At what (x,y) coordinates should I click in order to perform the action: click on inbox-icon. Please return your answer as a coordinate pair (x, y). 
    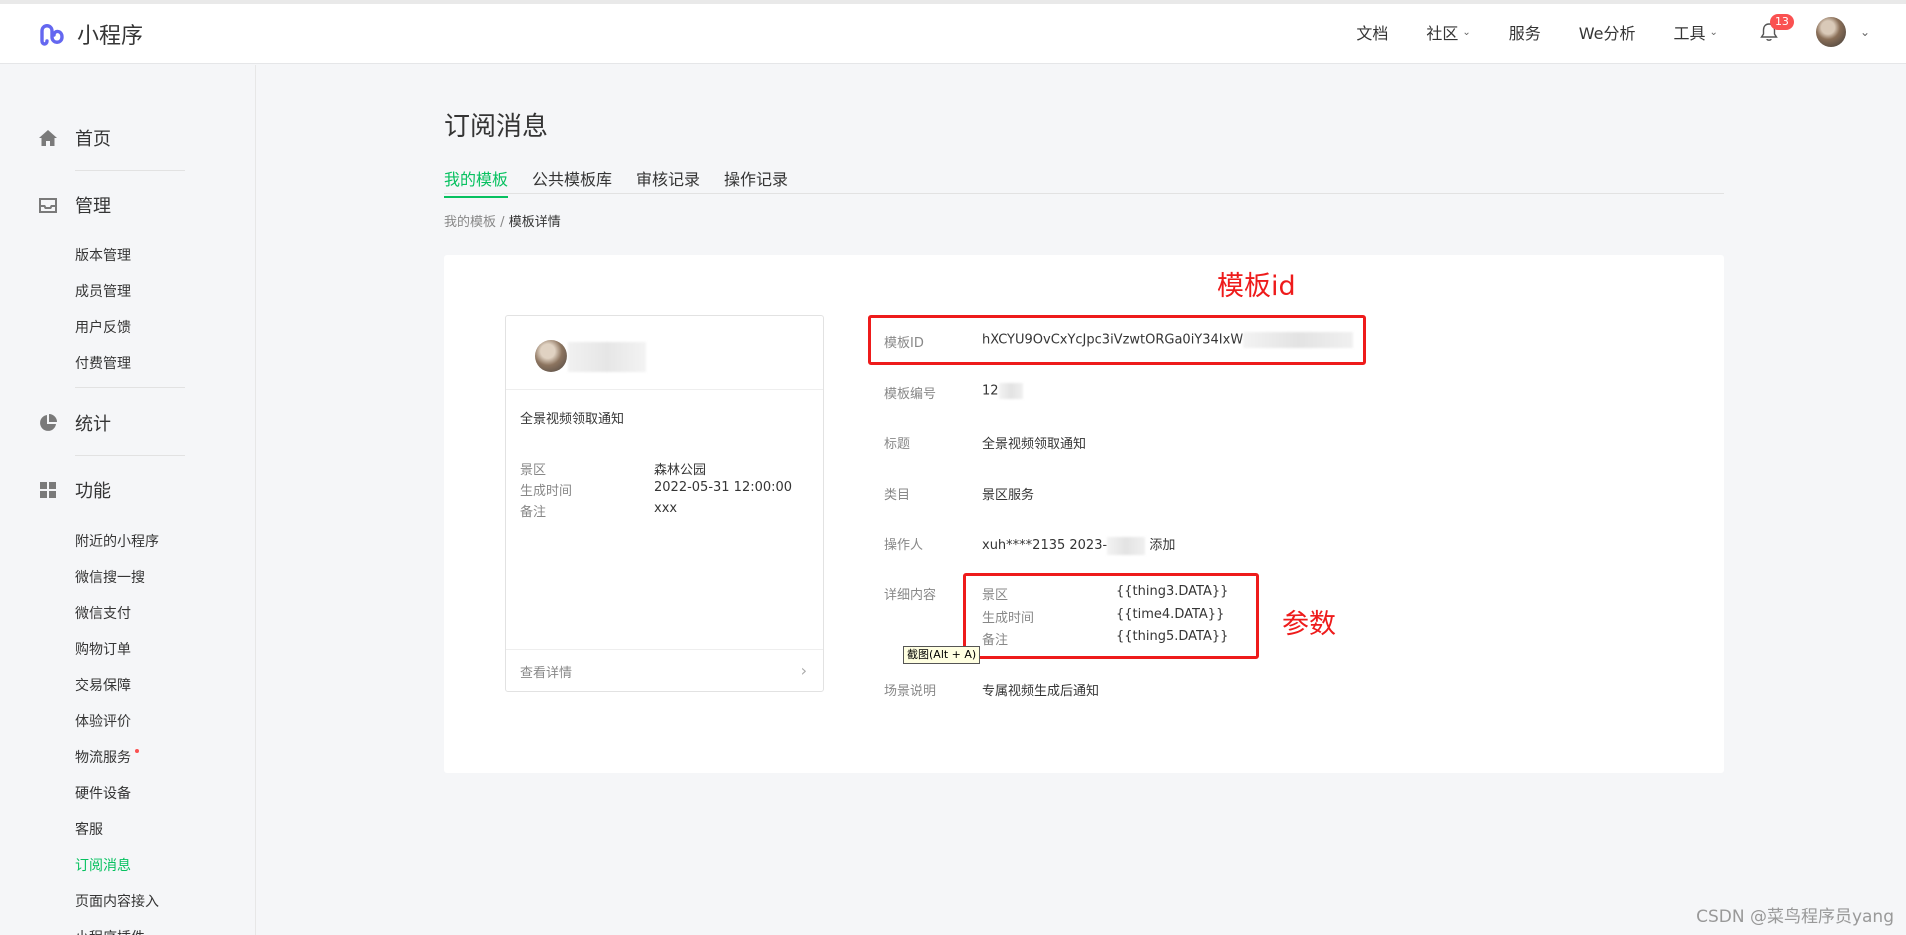
    Looking at the image, I should click on (48, 205).